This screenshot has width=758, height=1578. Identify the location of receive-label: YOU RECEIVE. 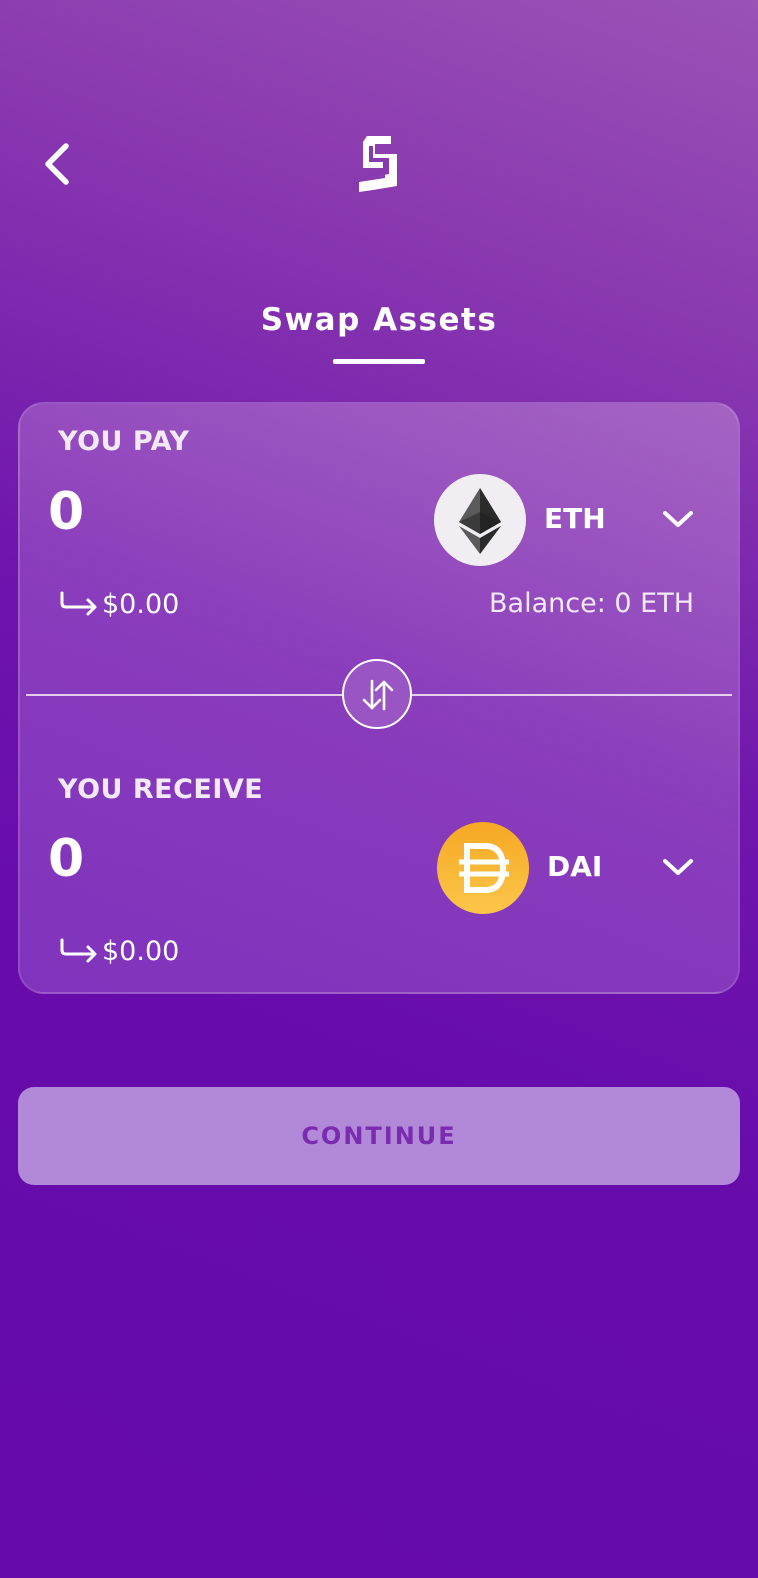
(161, 789).